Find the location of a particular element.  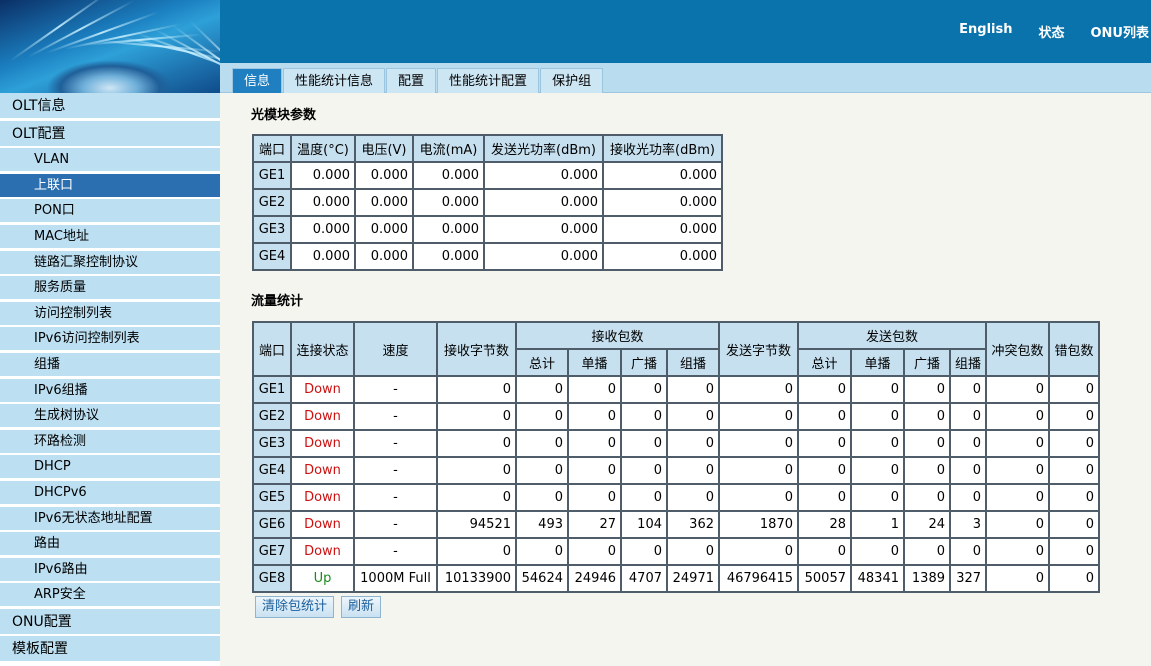

sidebar-item: IPv6无状态地址配置 is located at coordinates (110, 518).